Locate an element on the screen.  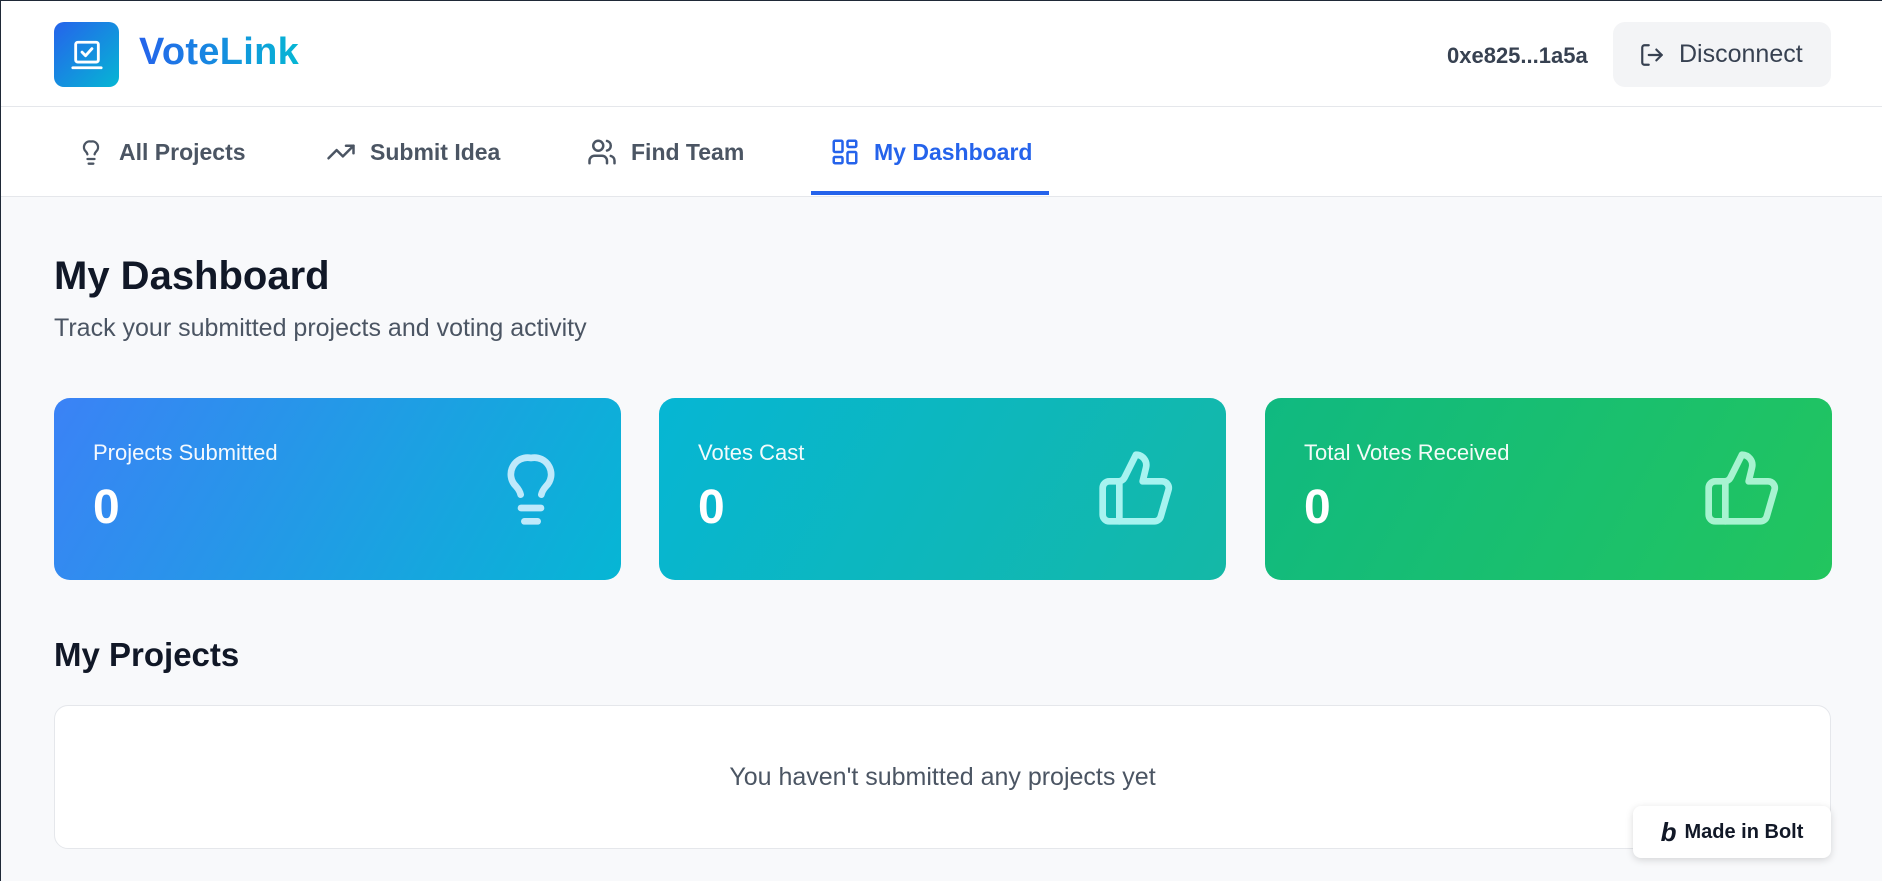
my-projects-heading: My Projects is located at coordinates (147, 654).